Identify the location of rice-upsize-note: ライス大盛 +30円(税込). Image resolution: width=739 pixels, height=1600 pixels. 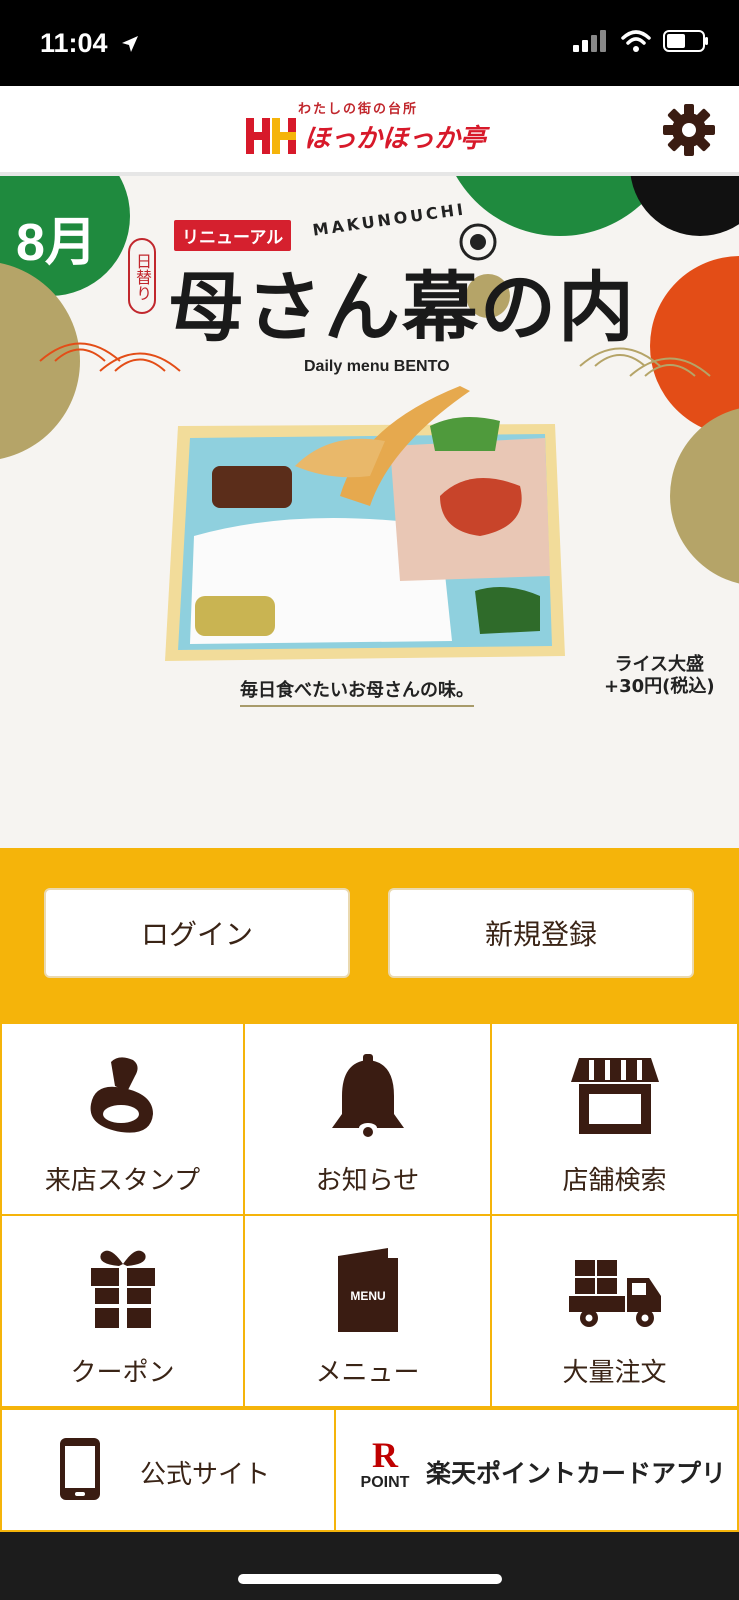
(659, 676).